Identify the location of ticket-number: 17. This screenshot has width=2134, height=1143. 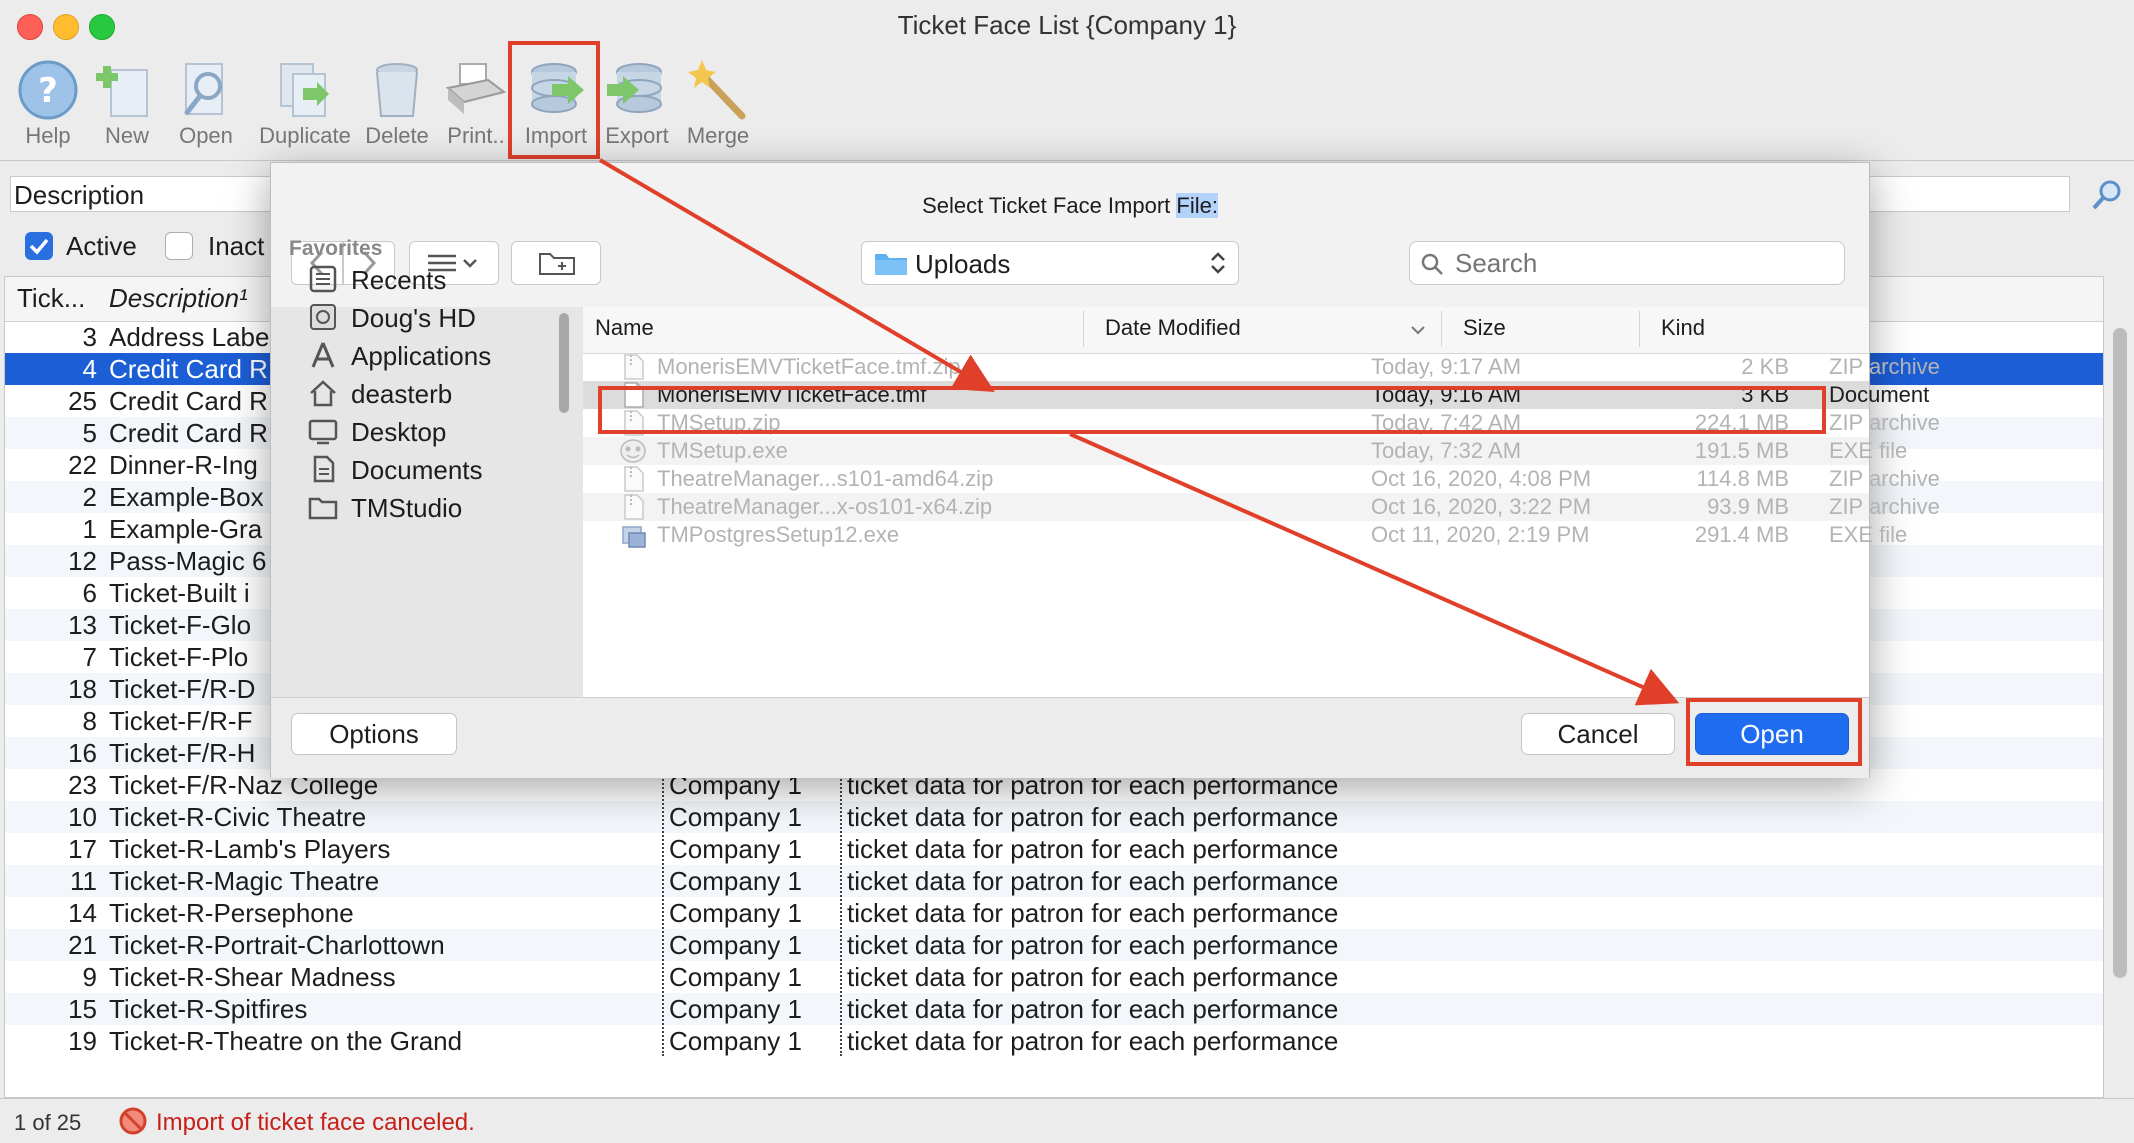
(82, 849).